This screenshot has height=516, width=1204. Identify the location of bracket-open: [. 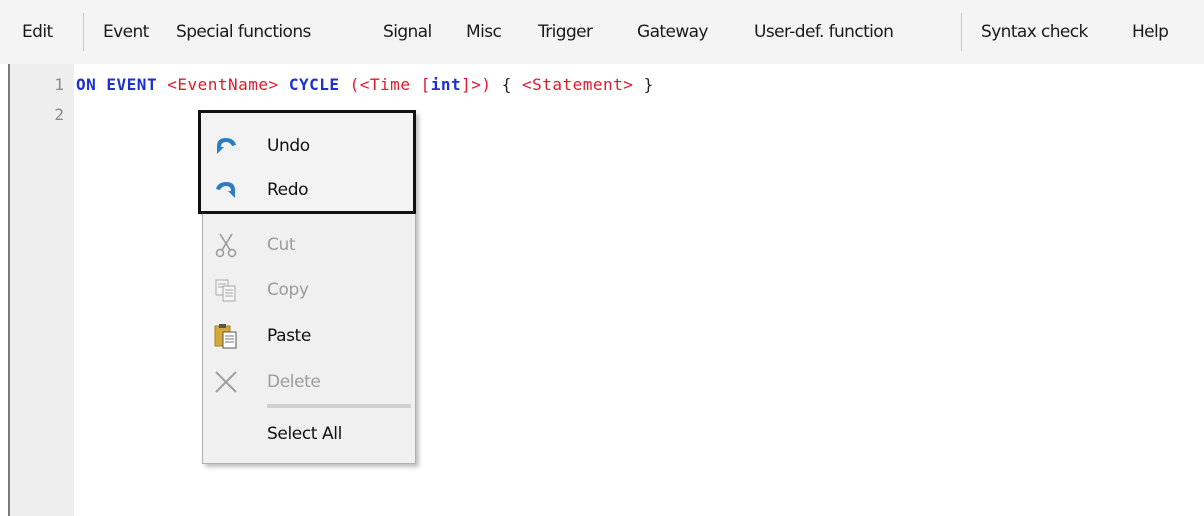
(425, 84).